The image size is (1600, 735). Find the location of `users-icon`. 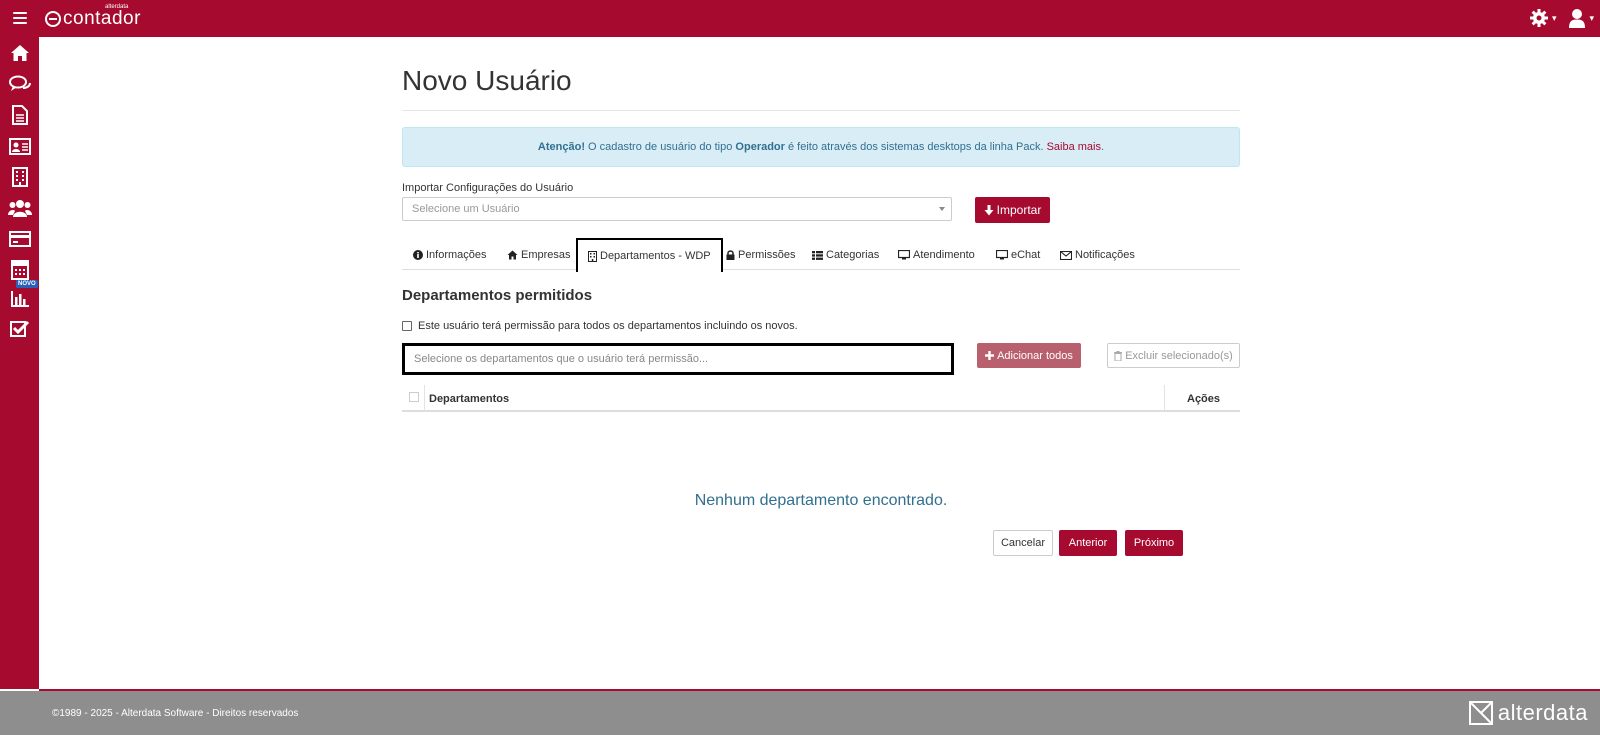

users-icon is located at coordinates (20, 208).